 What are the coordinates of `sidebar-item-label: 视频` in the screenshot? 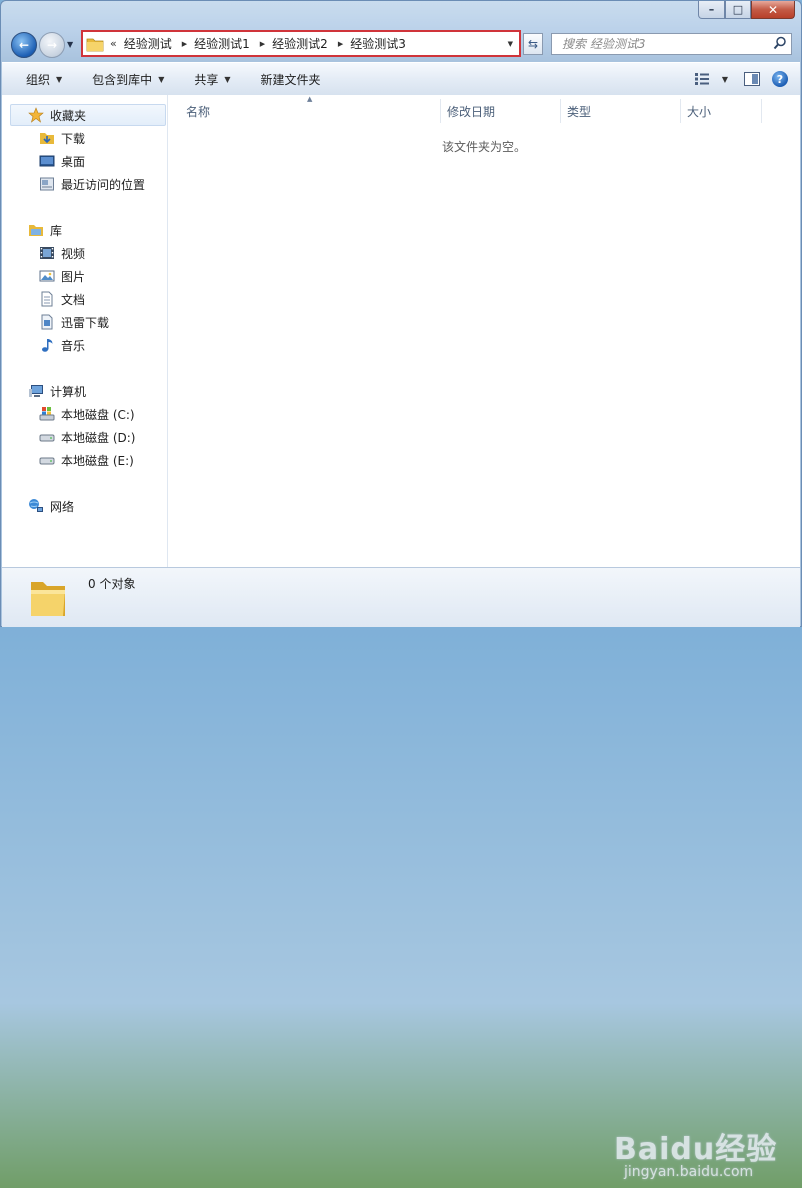 It's located at (73, 253).